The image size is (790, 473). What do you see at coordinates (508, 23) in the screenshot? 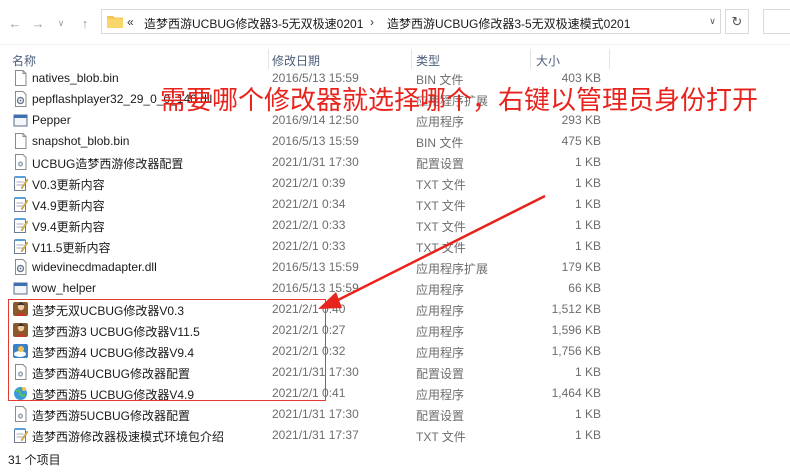
I see `breadcrumb-item: 造梦西游UCBUG修改器3-5无双极速模式0201` at bounding box center [508, 23].